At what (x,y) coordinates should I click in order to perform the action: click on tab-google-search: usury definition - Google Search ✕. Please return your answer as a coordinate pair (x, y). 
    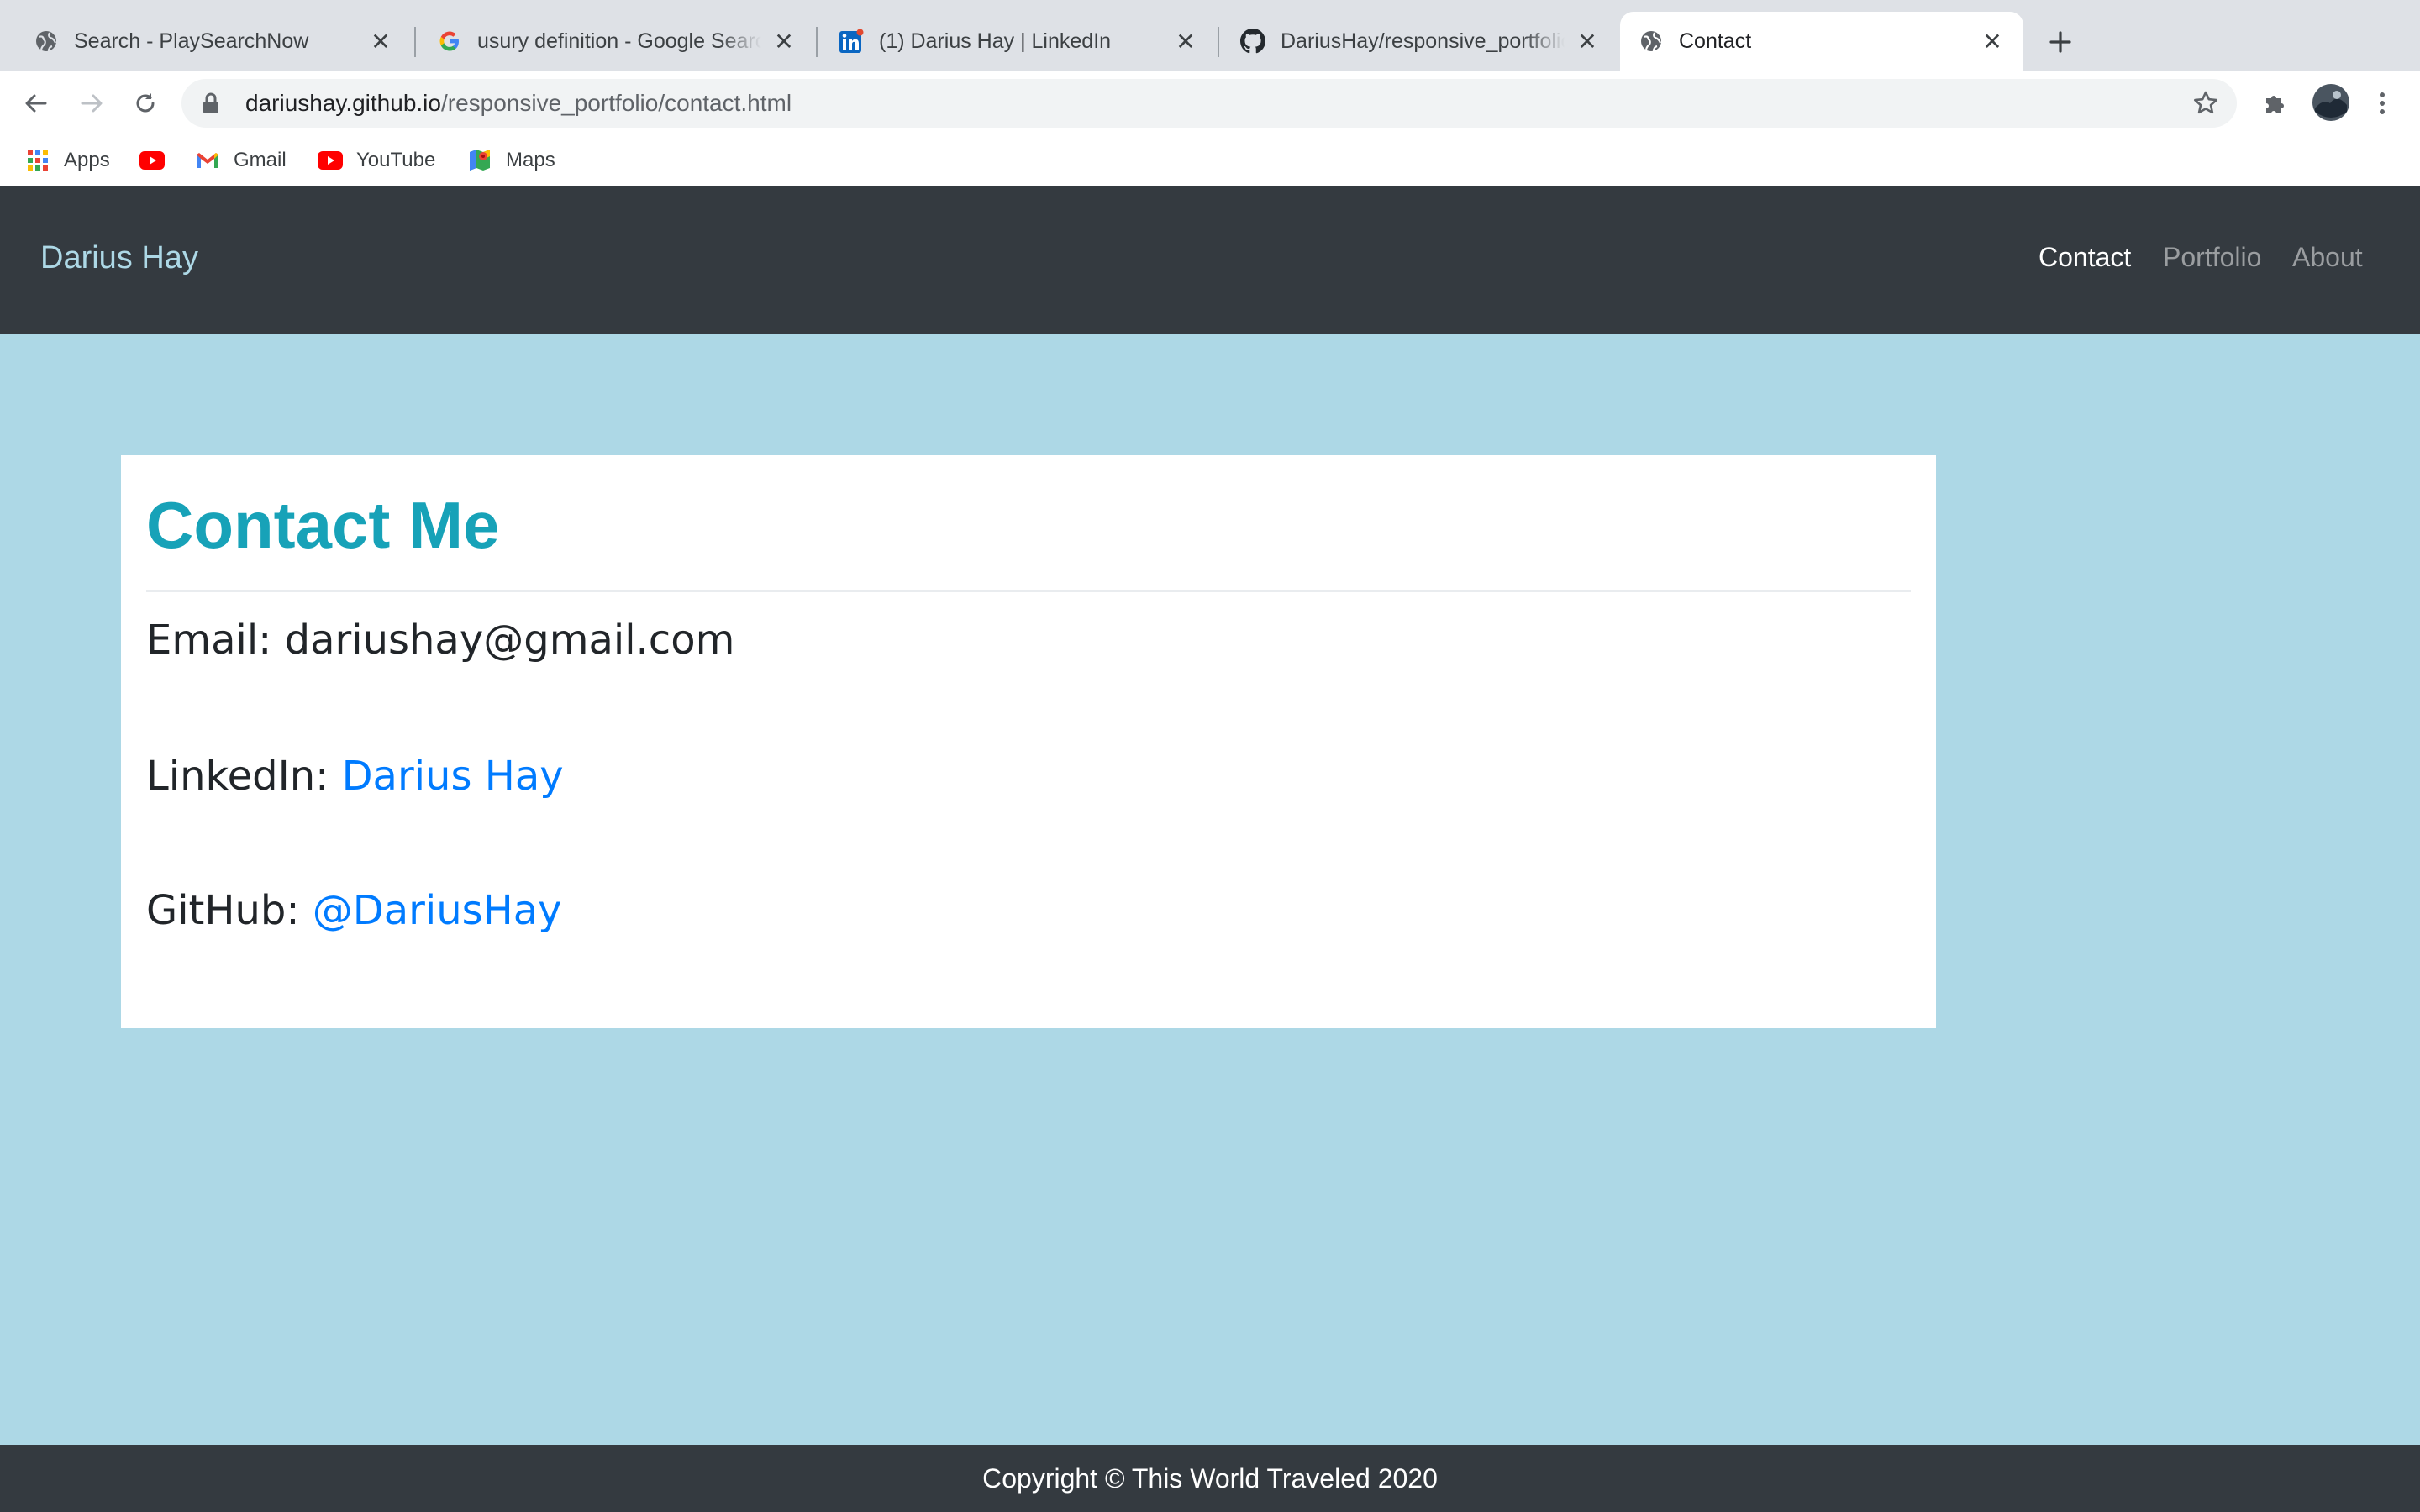
    Looking at the image, I should click on (609, 41).